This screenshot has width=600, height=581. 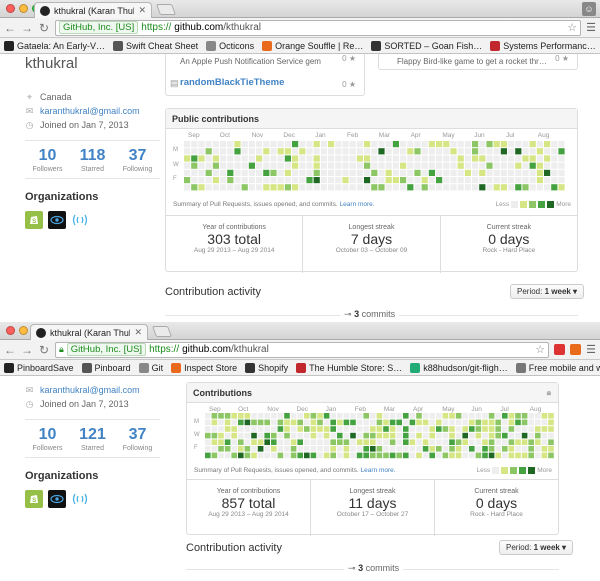 What do you see at coordinates (80, 499) in the screenshot?
I see `wifi-org-icon` at bounding box center [80, 499].